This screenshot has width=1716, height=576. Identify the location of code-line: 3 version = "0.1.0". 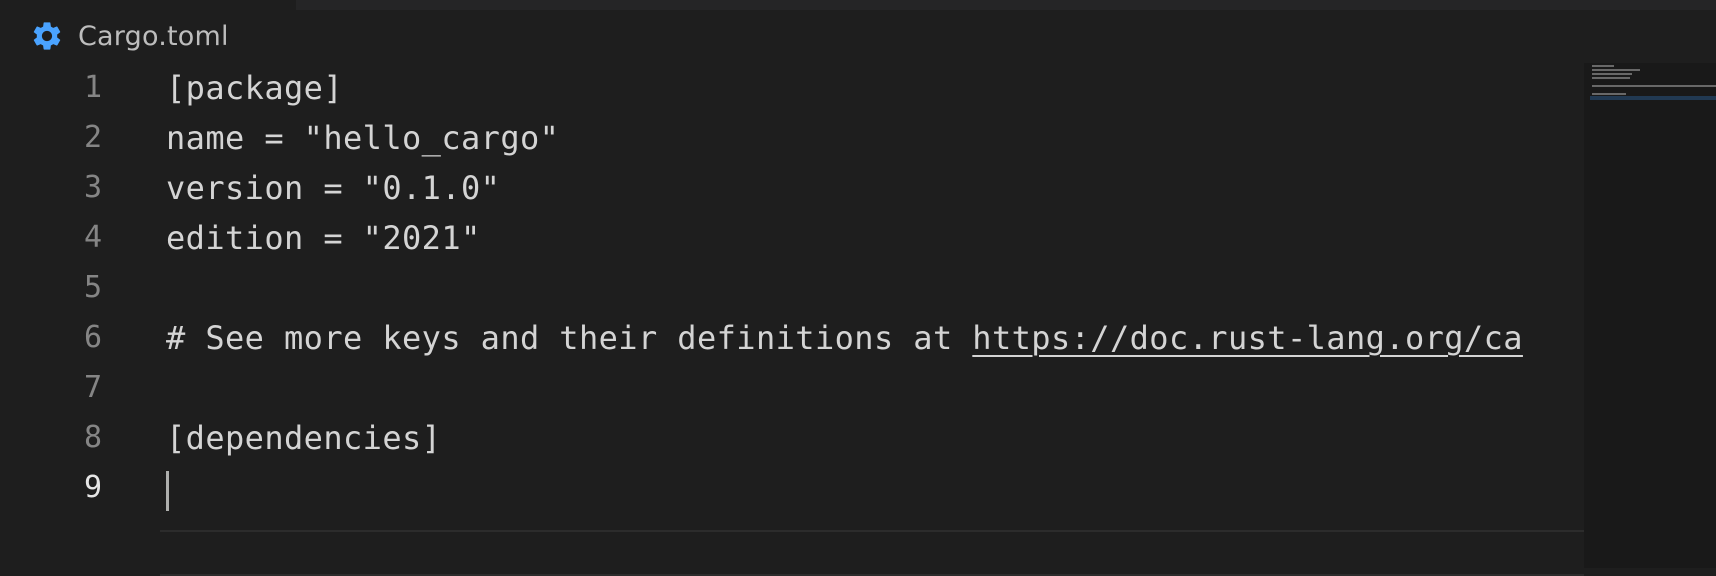
(792, 188).